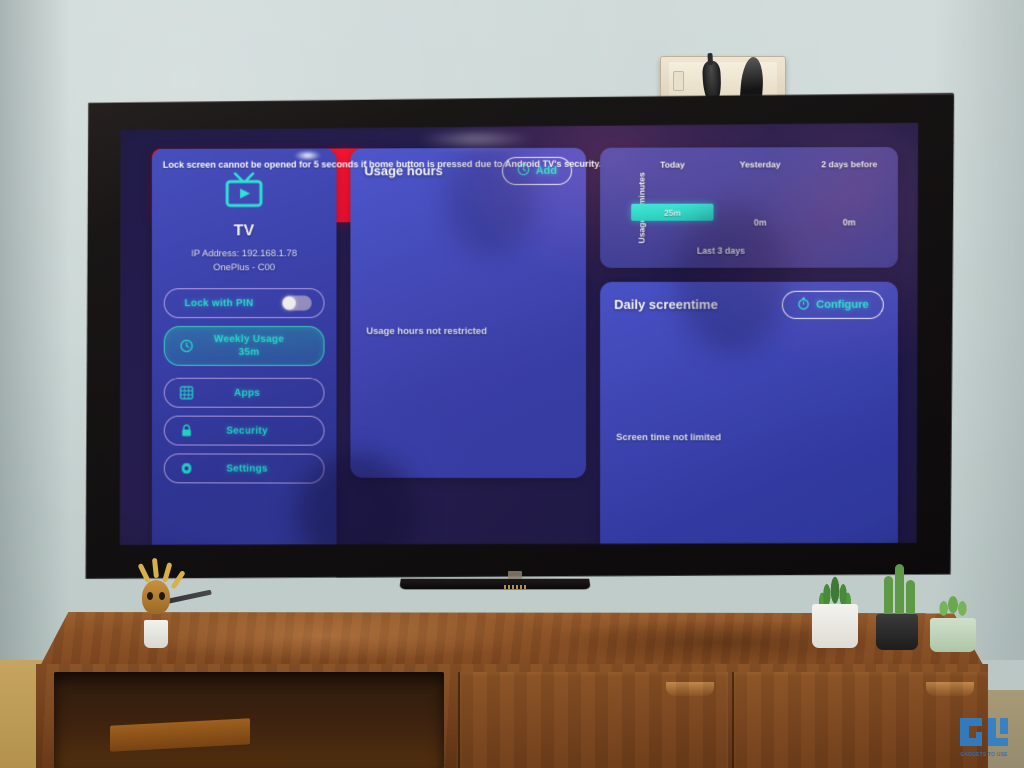 The height and width of the screenshot is (768, 1024). I want to click on chart-column-2-days-before: 2 days before 0m, so click(849, 207).